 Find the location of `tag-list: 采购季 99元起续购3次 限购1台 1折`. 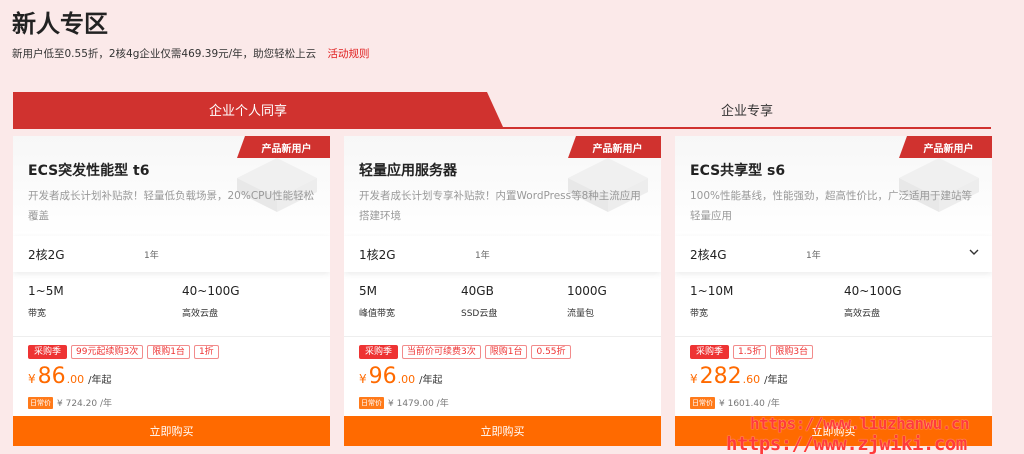

tag-list: 采购季 99元起续购3次 限购1台 1折 is located at coordinates (123, 352).